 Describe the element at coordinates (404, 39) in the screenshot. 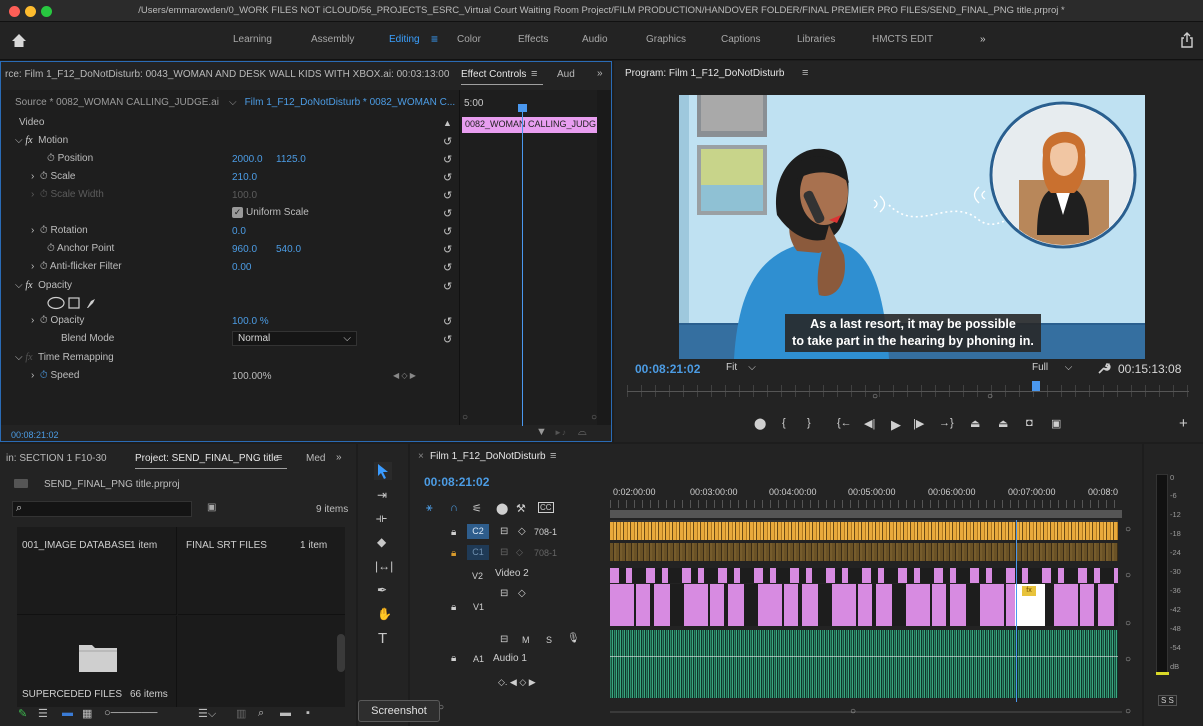

I see `workspace-editing: Editing` at that location.